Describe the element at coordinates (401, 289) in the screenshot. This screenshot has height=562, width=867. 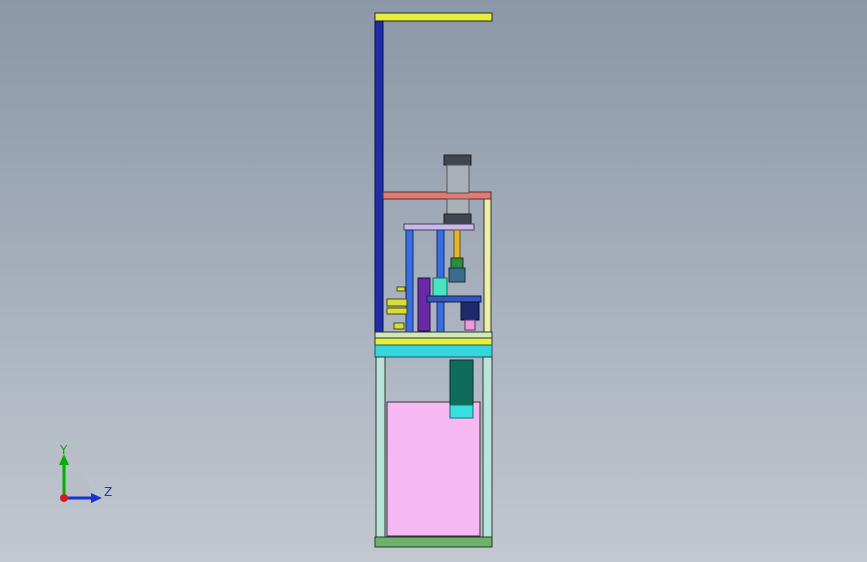
I see `stopper-small` at that location.